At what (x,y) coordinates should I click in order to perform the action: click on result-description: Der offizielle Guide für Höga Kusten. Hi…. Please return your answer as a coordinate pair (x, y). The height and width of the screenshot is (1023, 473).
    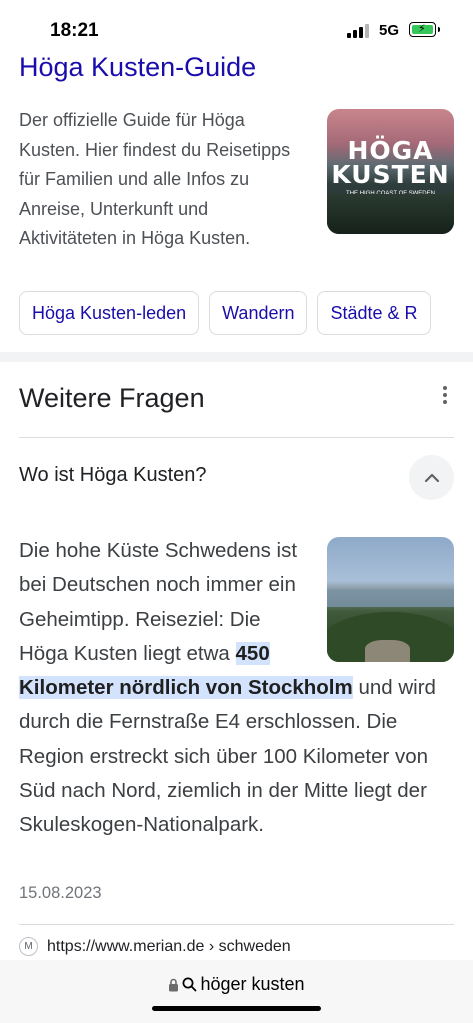
    Looking at the image, I should click on (155, 179).